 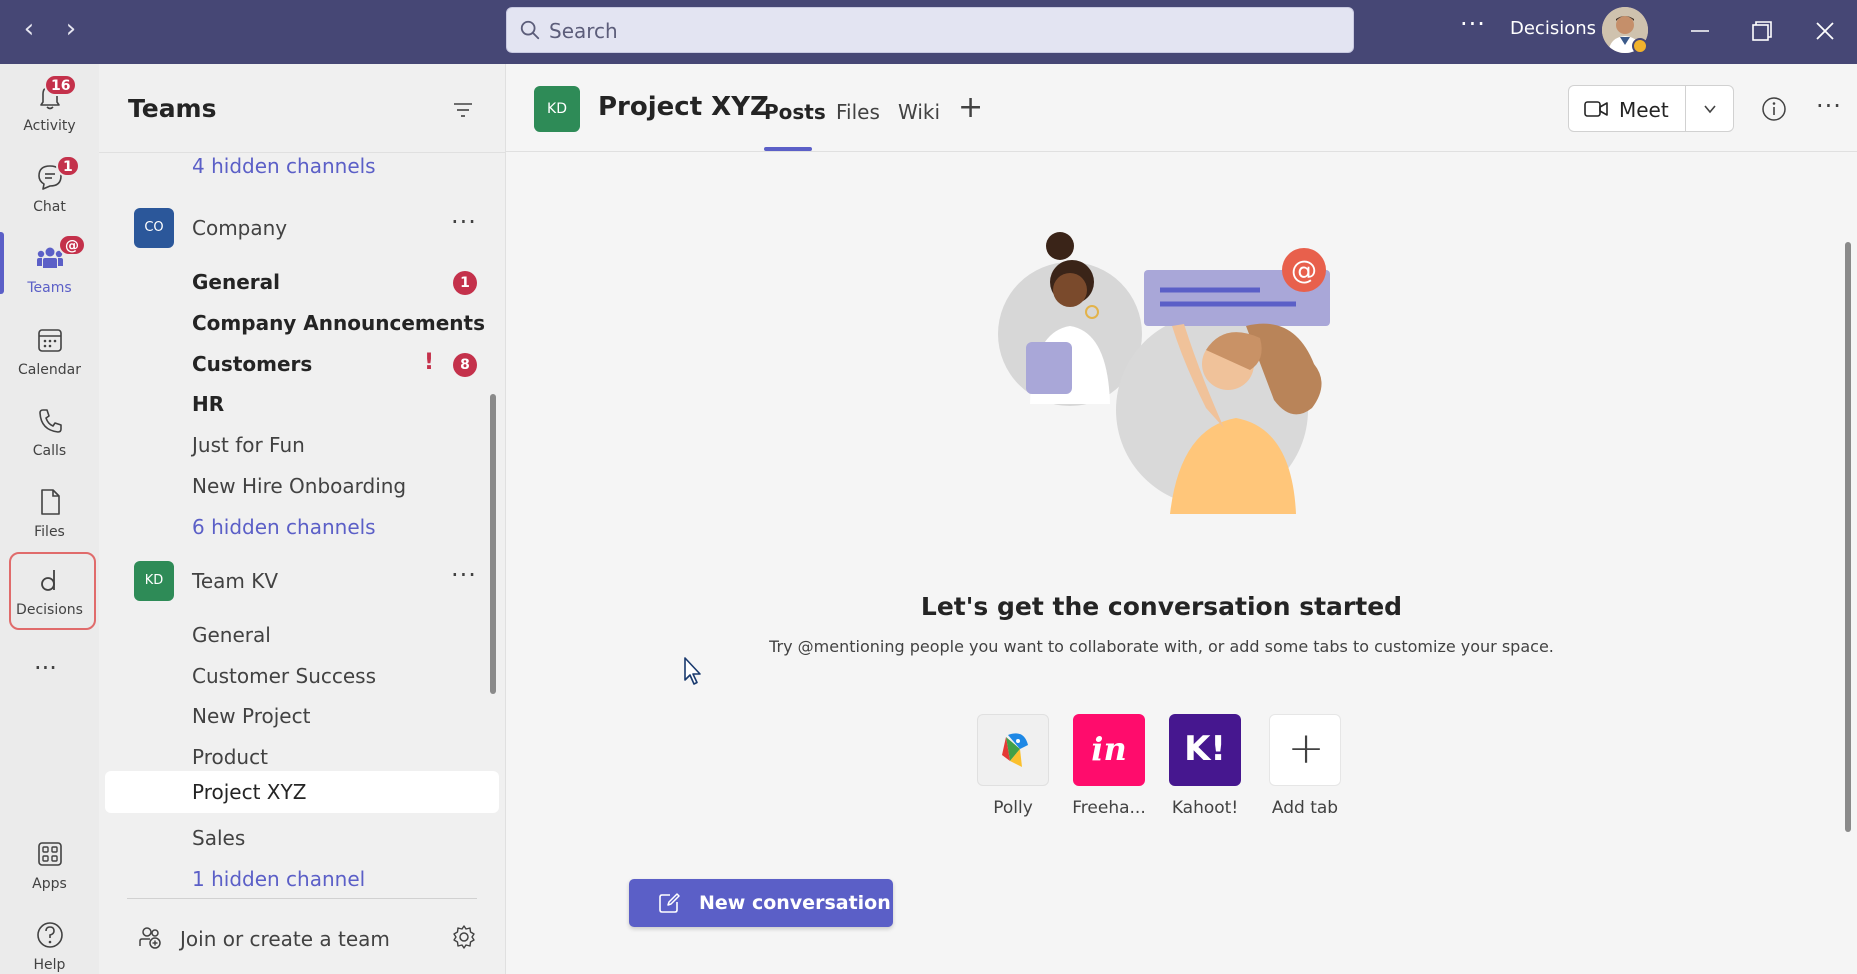 I want to click on channel-company-announcements: Company Announcements, so click(x=302, y=323).